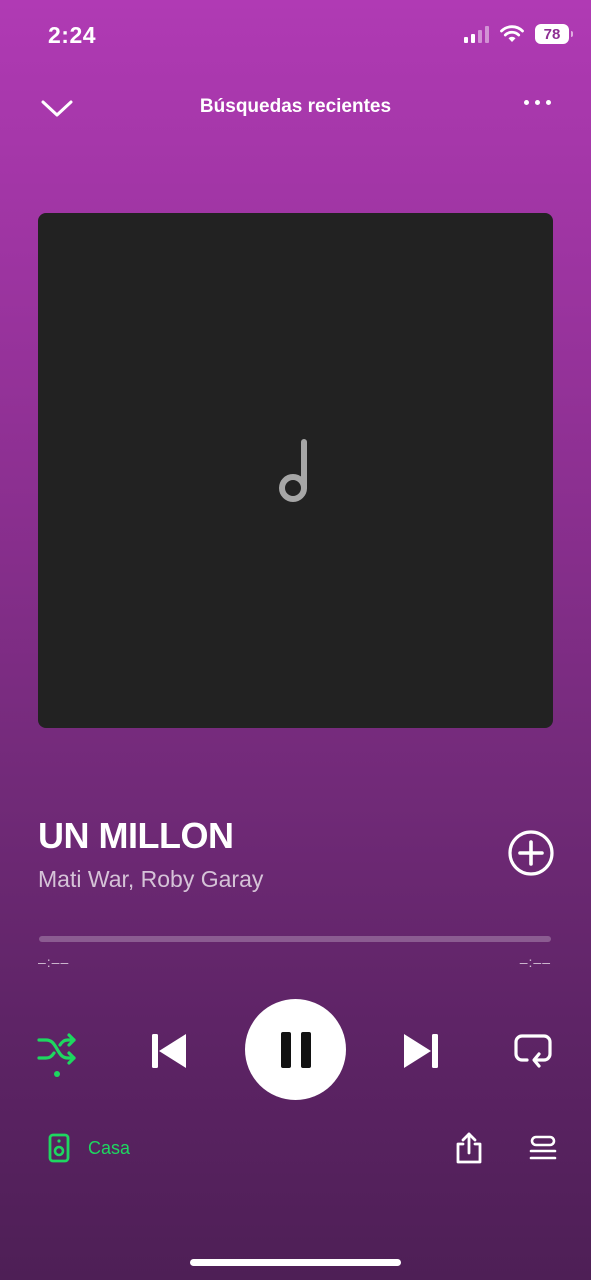 The width and height of the screenshot is (591, 1280). What do you see at coordinates (295, 1262) in the screenshot?
I see `home-indicator` at bounding box center [295, 1262].